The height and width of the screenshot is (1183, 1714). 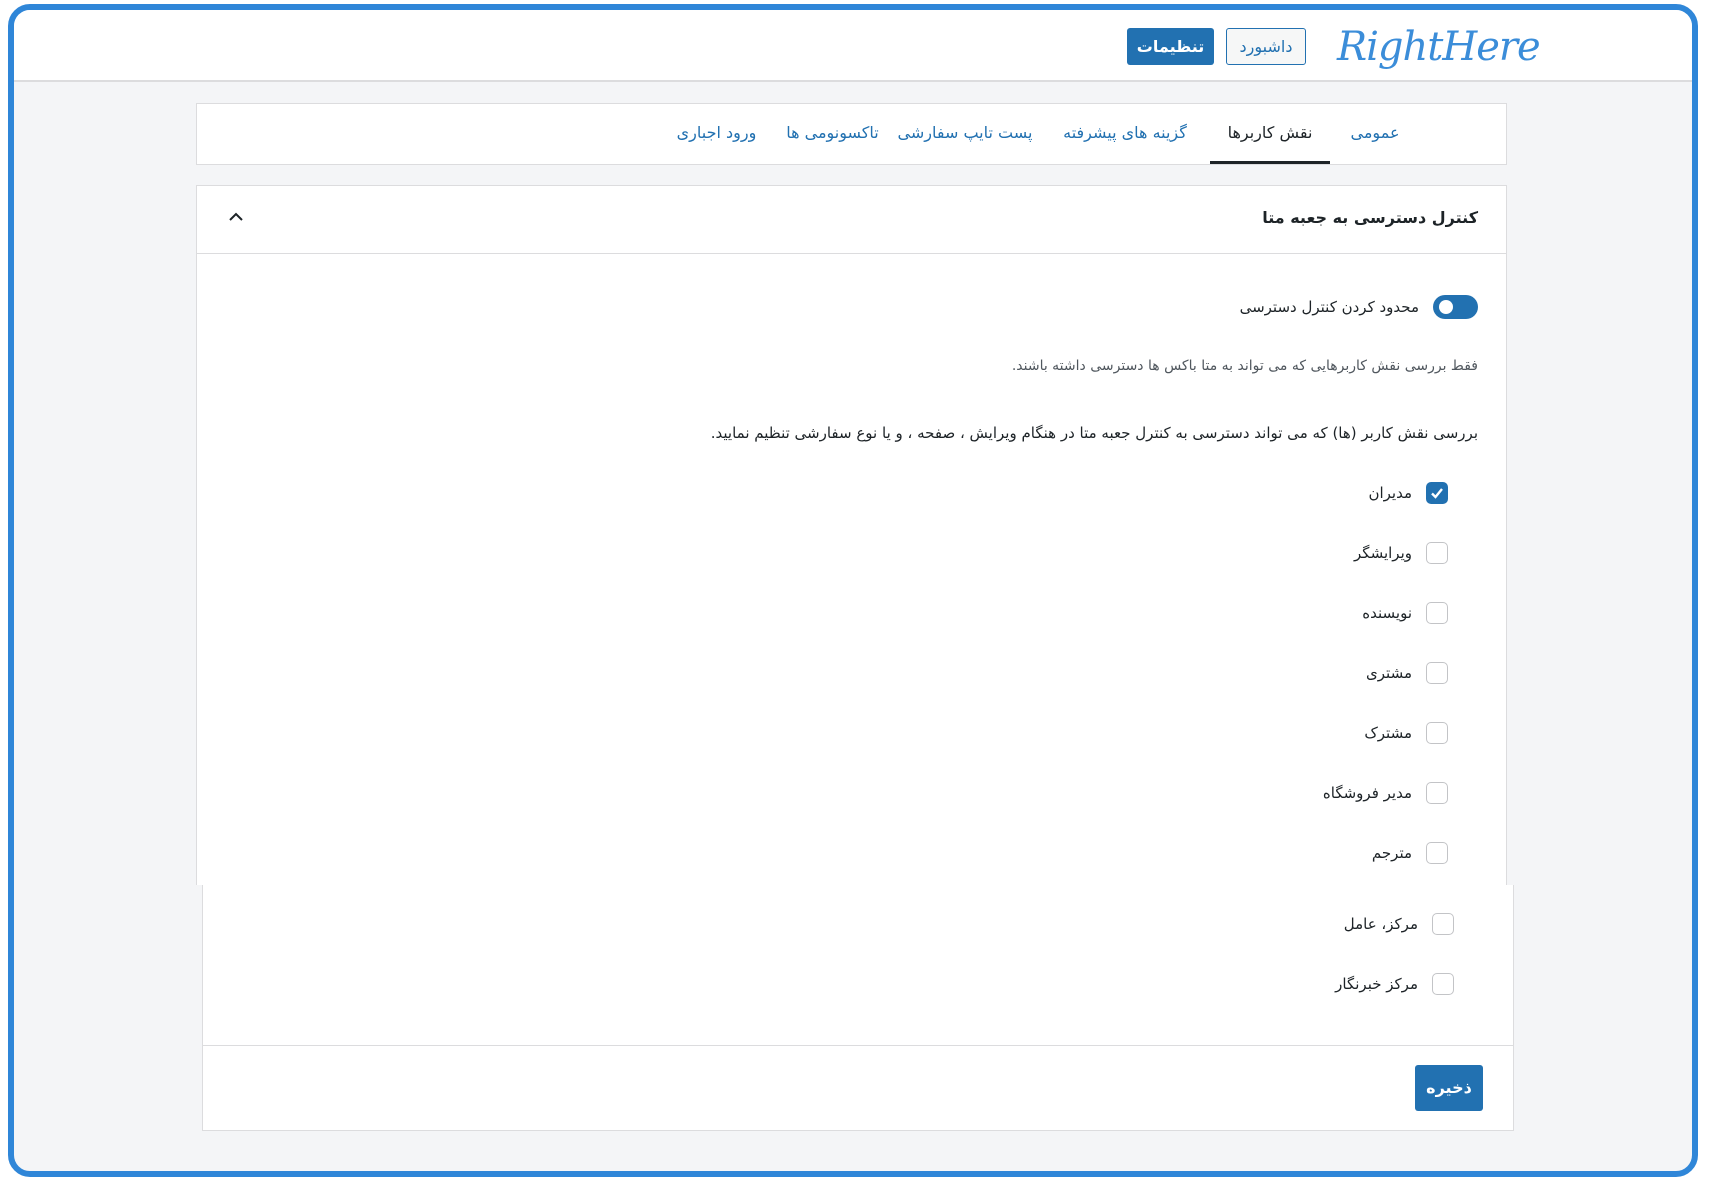 I want to click on tab-advanced-options: گزینه های پیشرفته, so click(x=1125, y=134).